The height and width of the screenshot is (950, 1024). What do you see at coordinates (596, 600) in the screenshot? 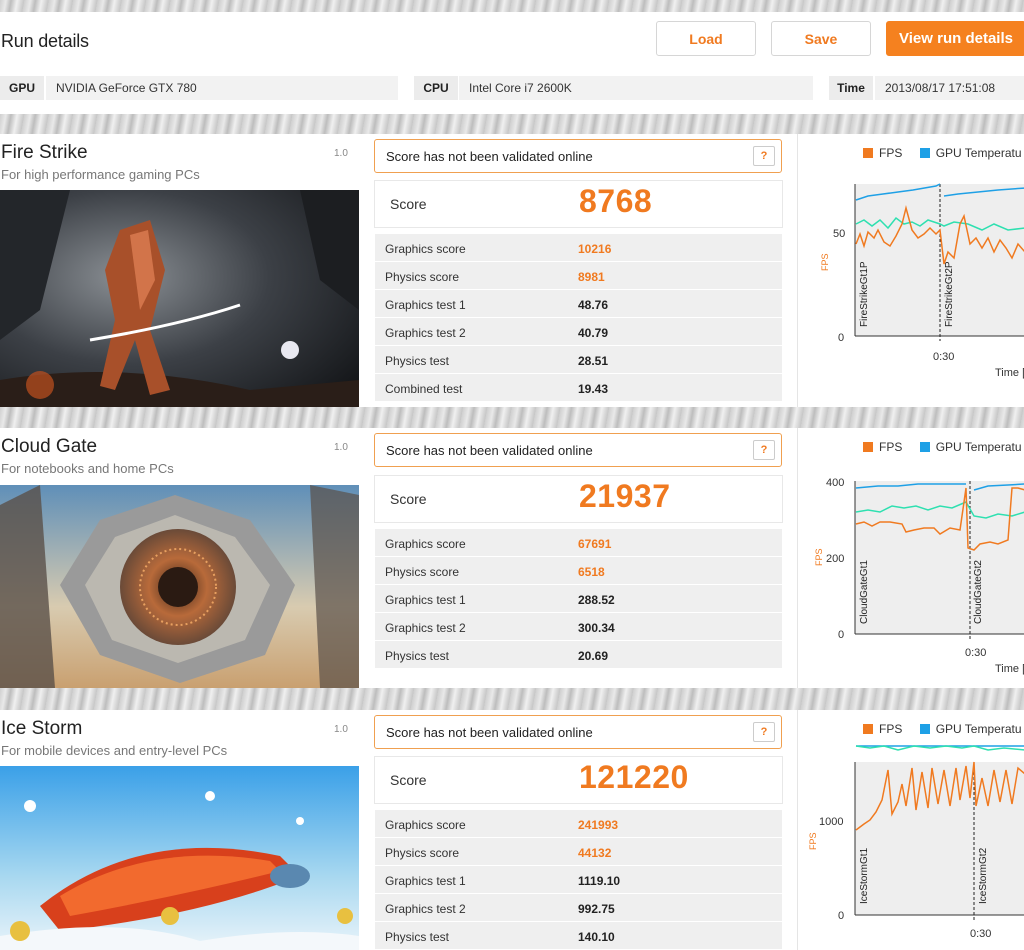
I see `row-value: 288.52` at bounding box center [596, 600].